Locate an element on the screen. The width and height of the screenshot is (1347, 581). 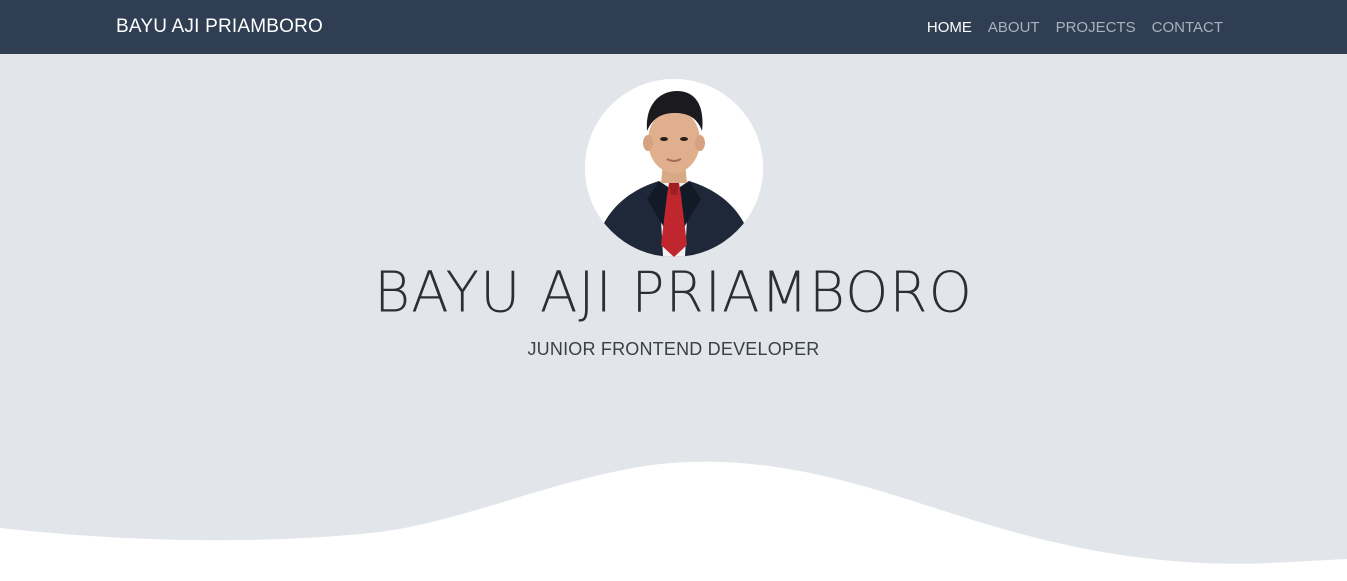
hero-subtitle: JUNIOR FRONTEND DEVELOPER is located at coordinates (673, 349).